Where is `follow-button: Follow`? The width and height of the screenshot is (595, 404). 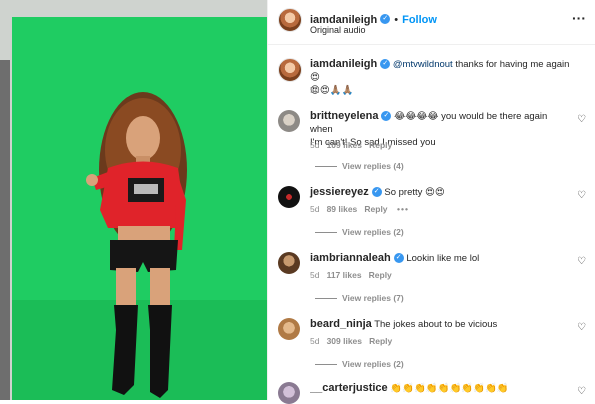
follow-button: Follow is located at coordinates (419, 20).